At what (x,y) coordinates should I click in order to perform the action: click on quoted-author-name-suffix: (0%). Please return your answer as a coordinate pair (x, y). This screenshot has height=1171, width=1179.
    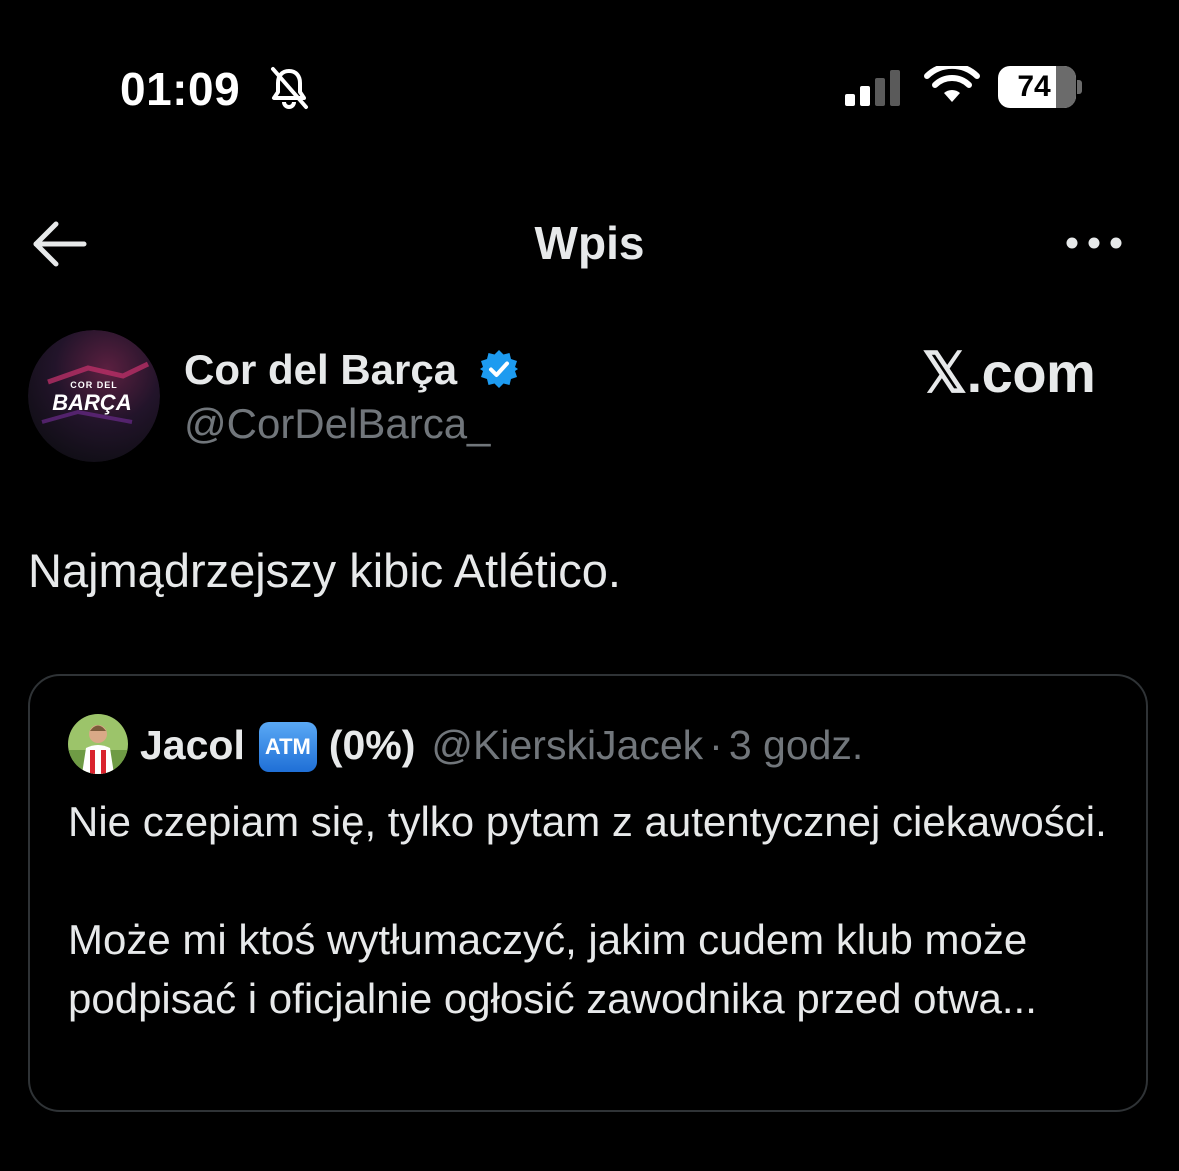
    Looking at the image, I should click on (372, 744).